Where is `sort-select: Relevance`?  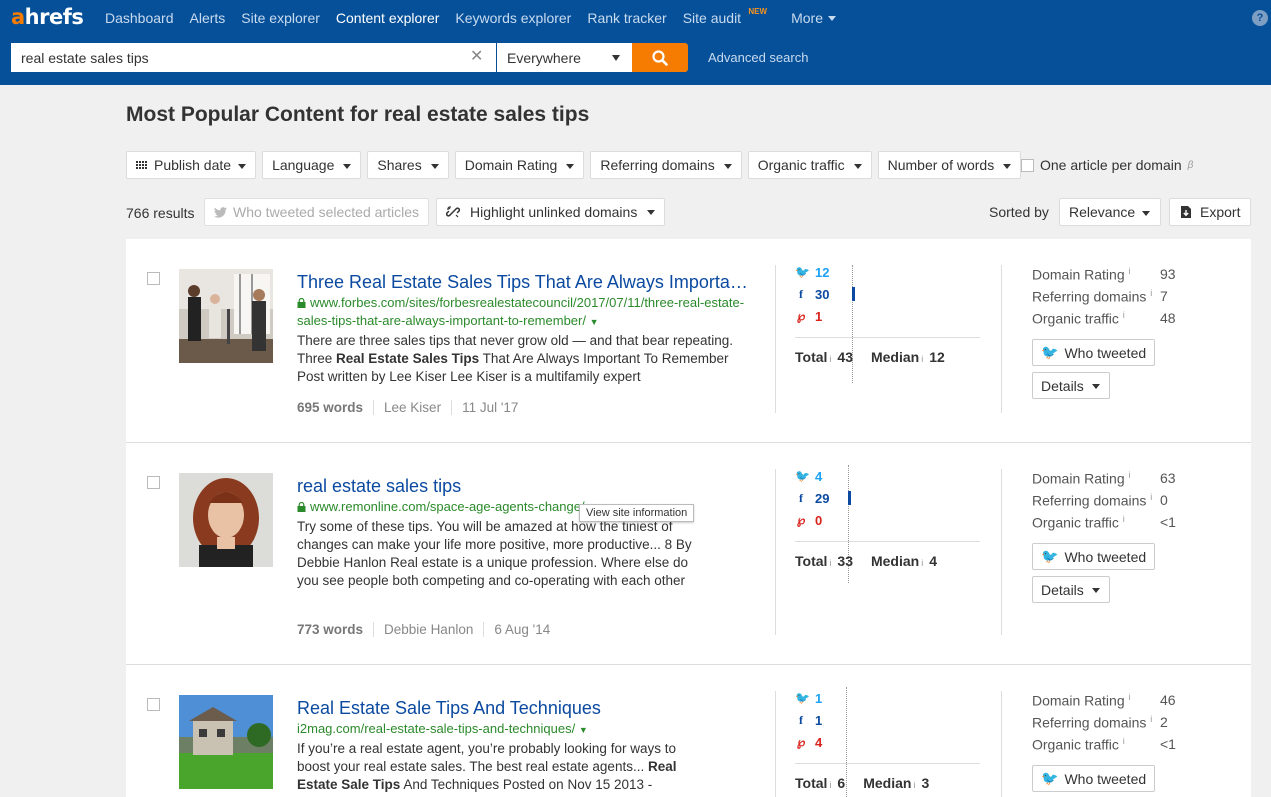
sort-select: Relevance is located at coordinates (1110, 212).